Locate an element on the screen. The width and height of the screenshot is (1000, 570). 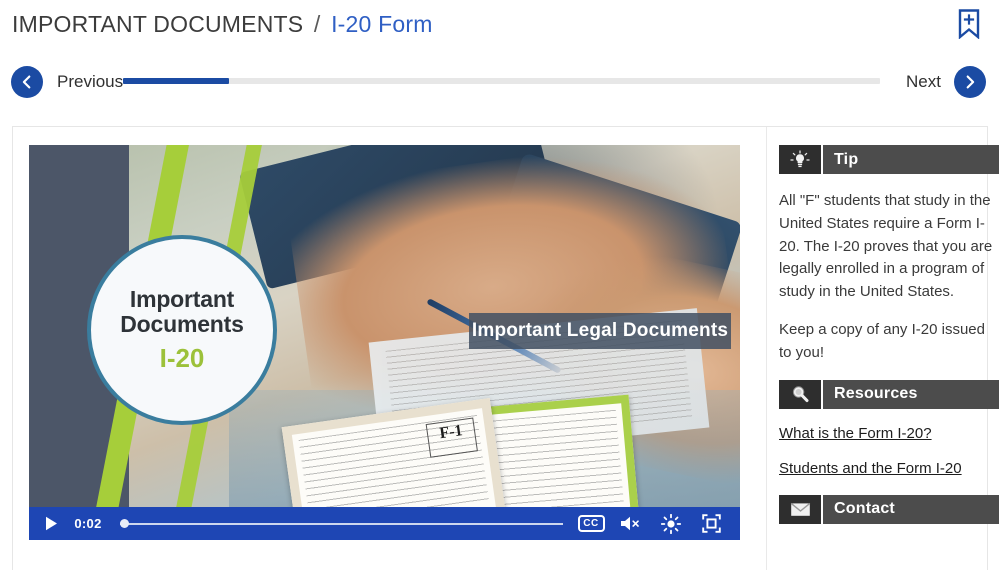
breadcrumb-current: I-20 Form is located at coordinates (381, 24).